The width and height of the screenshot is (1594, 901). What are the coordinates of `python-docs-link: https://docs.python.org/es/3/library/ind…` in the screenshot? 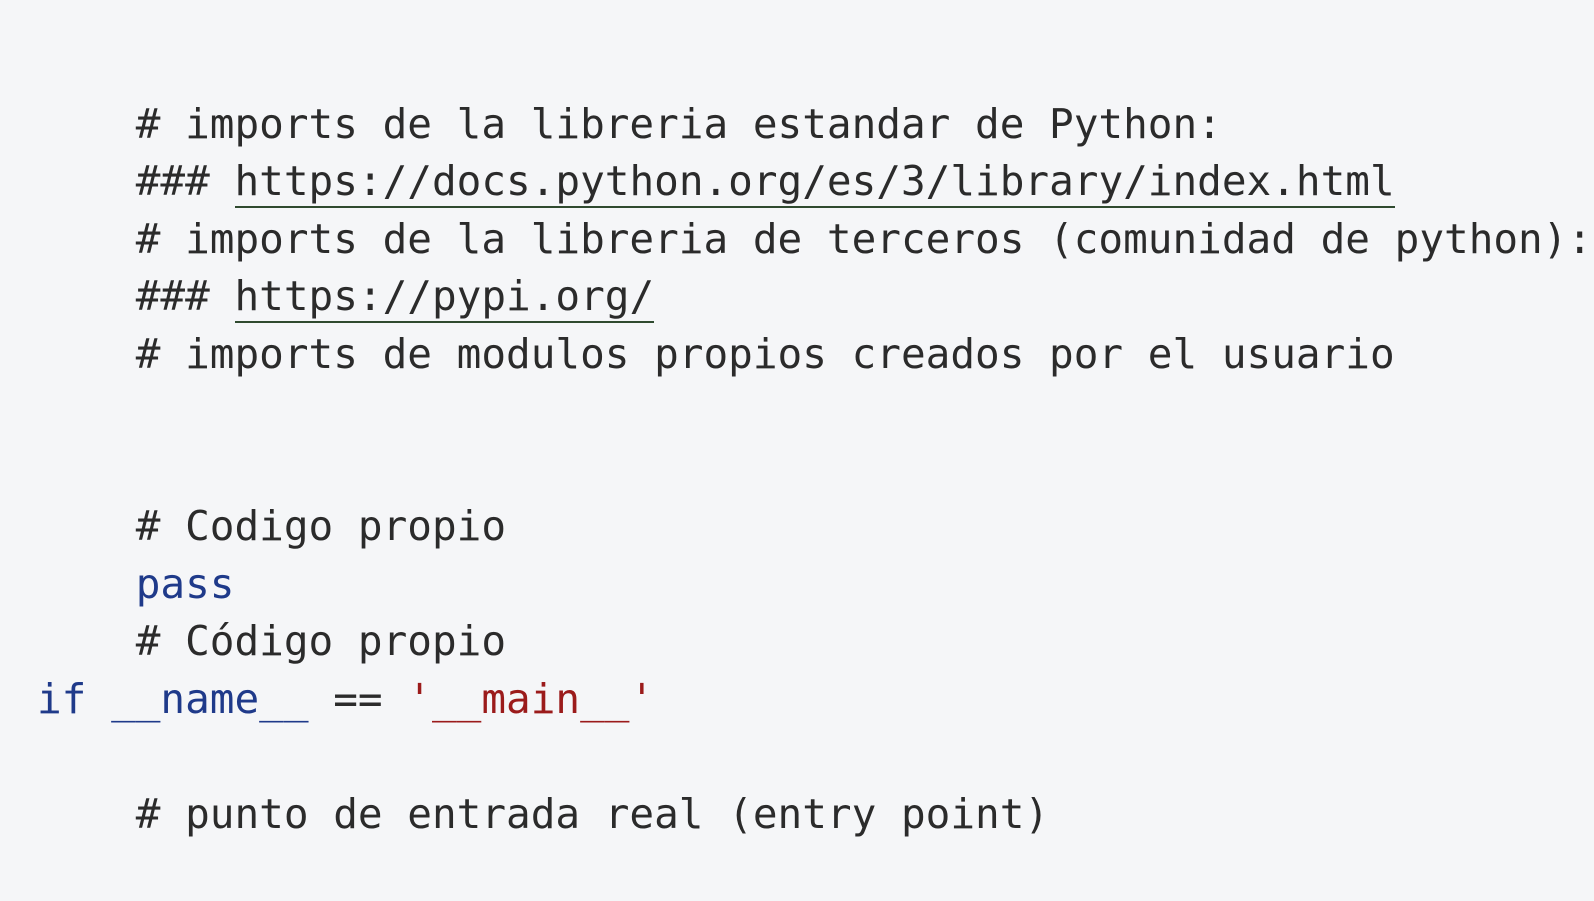 It's located at (814, 182).